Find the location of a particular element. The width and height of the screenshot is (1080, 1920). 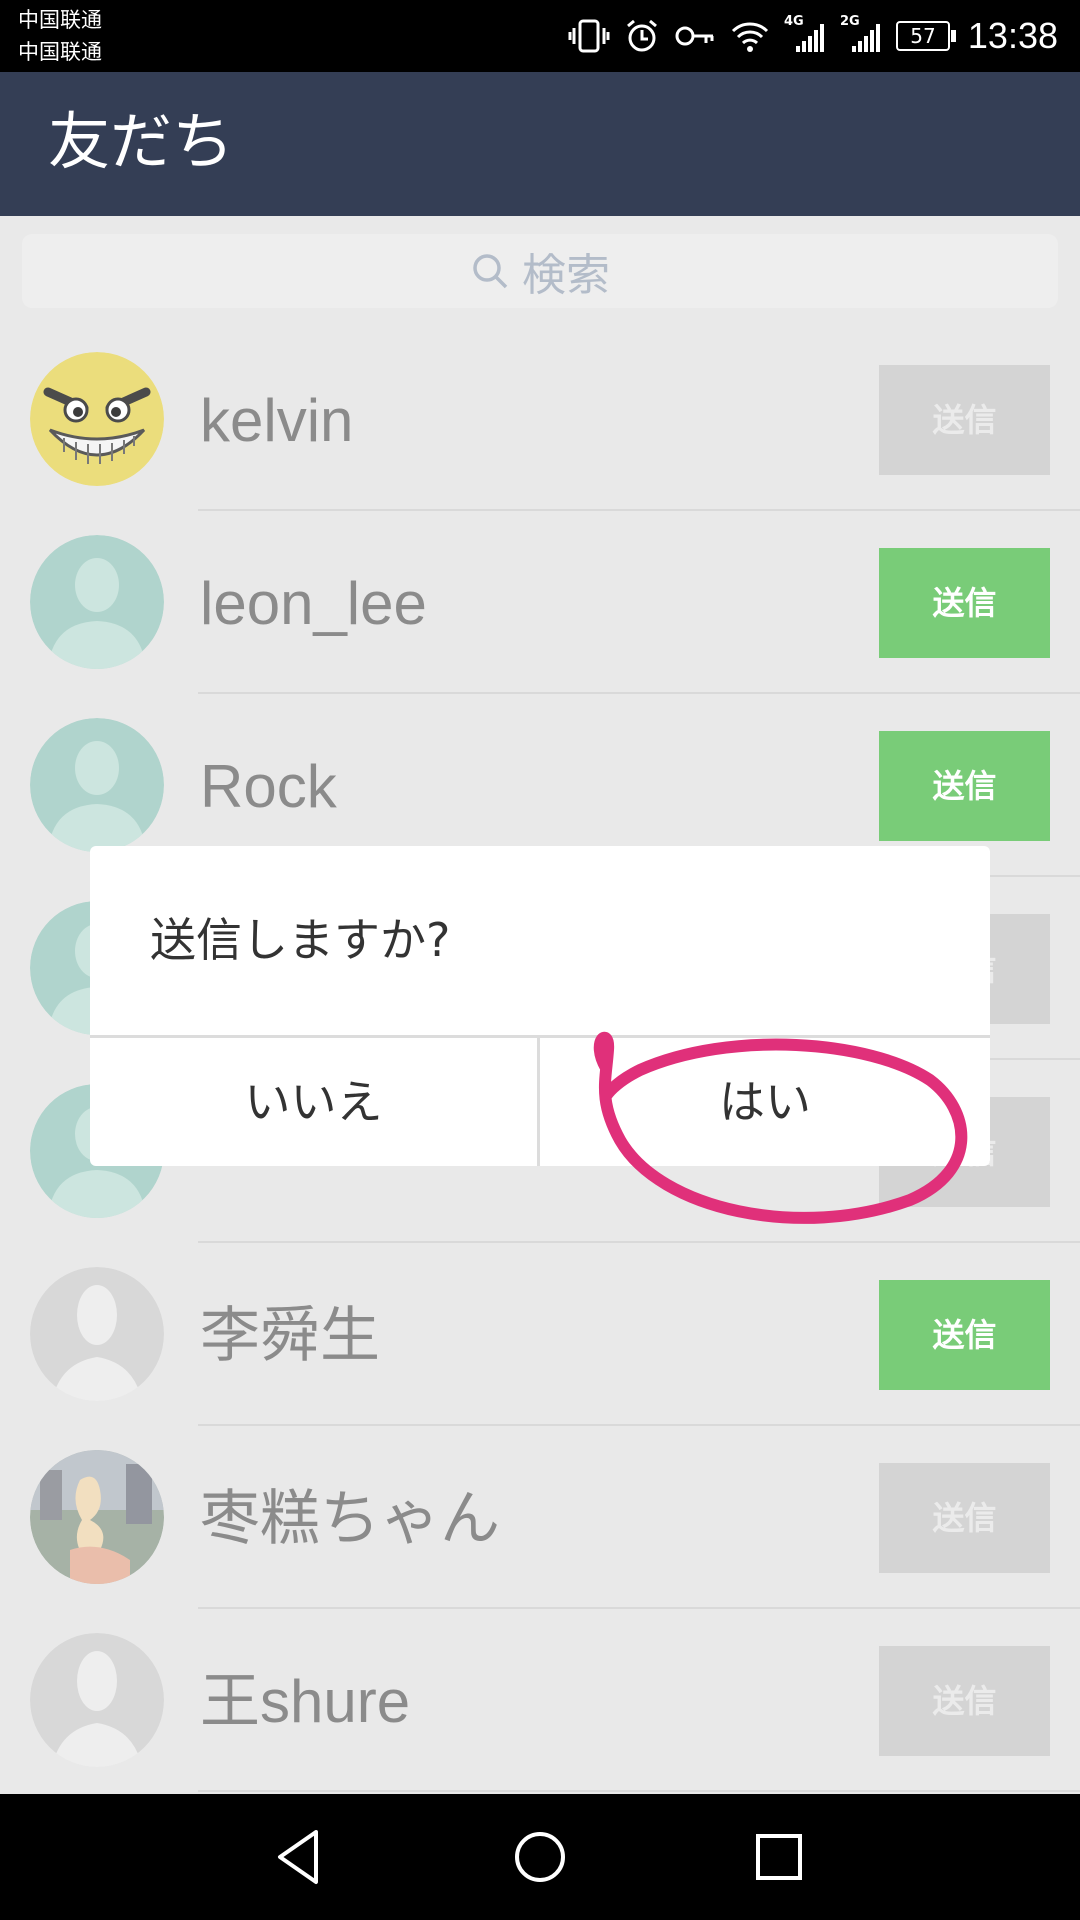

vibrate-icon is located at coordinates (589, 36).